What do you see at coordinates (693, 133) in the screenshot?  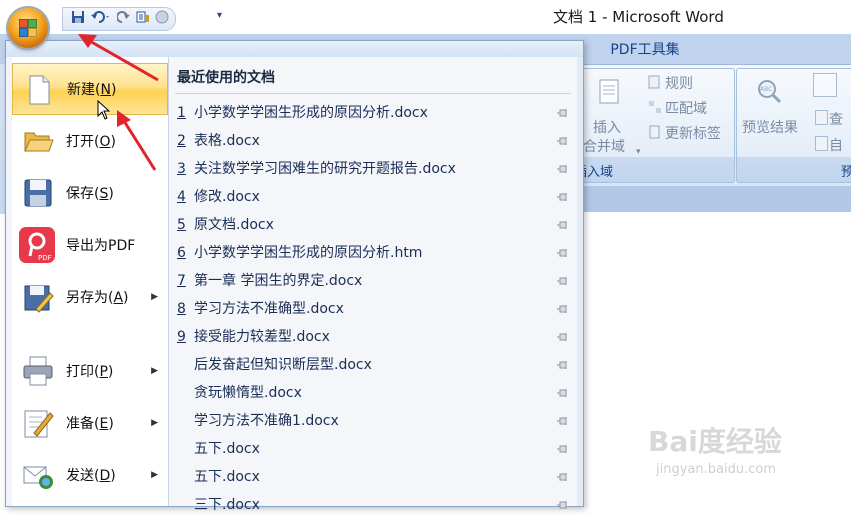 I see `update-labels-button: 更新标签` at bounding box center [693, 133].